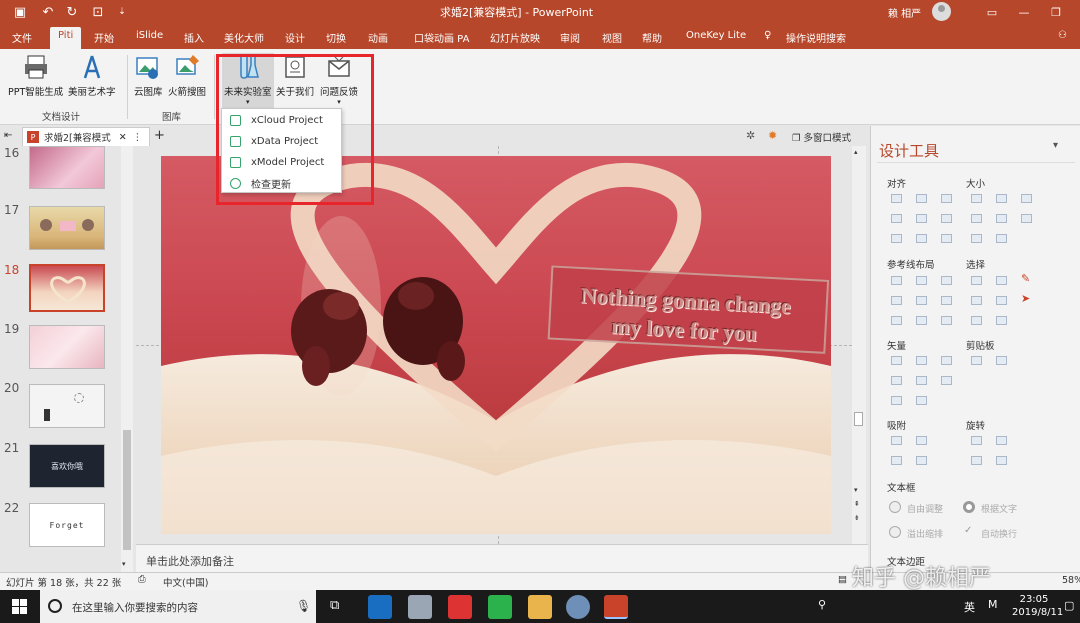 The image size is (1080, 623). I want to click on magic-icon: ✲, so click(750, 135).